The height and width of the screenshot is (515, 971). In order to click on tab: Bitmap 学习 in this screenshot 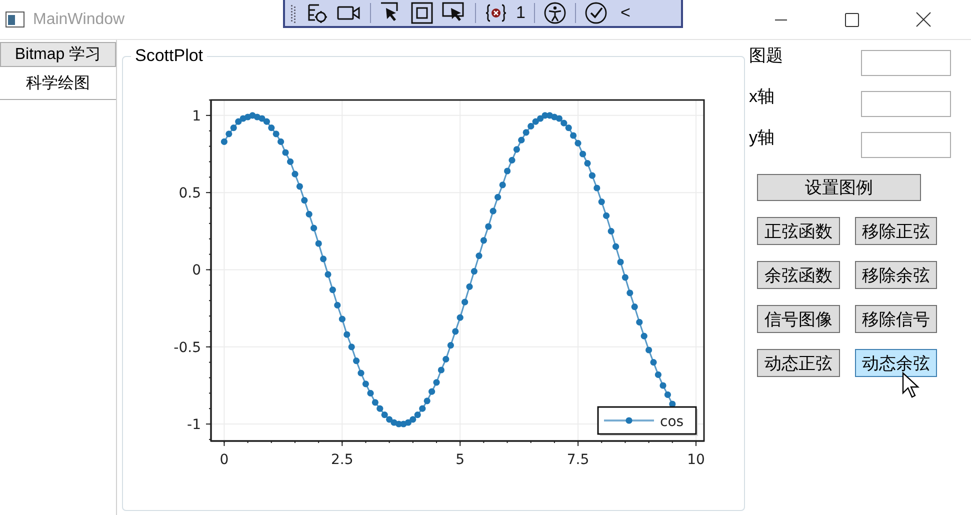, I will do `click(58, 54)`.